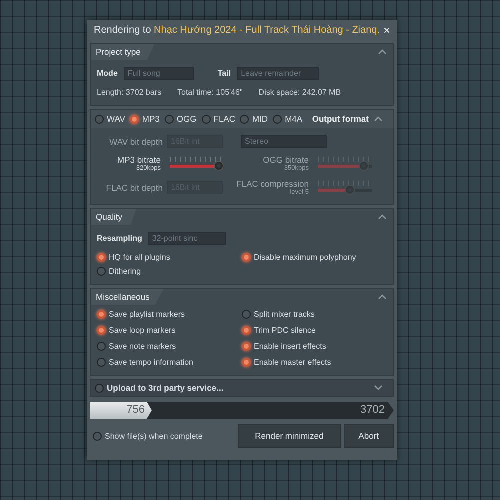  I want to click on section-title: Quality, so click(113, 217).